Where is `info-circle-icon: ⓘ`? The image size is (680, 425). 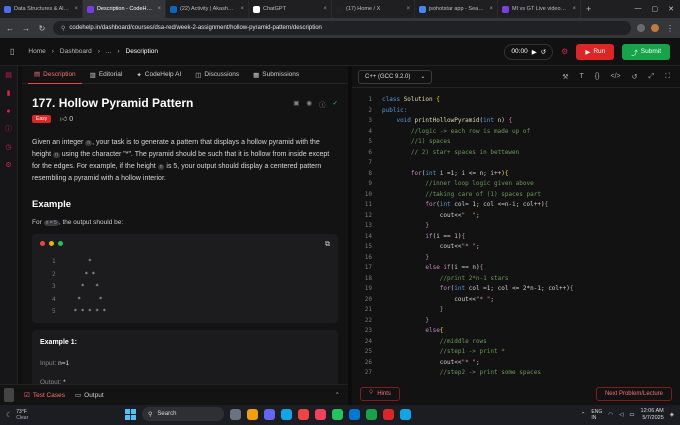
info-circle-icon: ⓘ is located at coordinates (322, 104).